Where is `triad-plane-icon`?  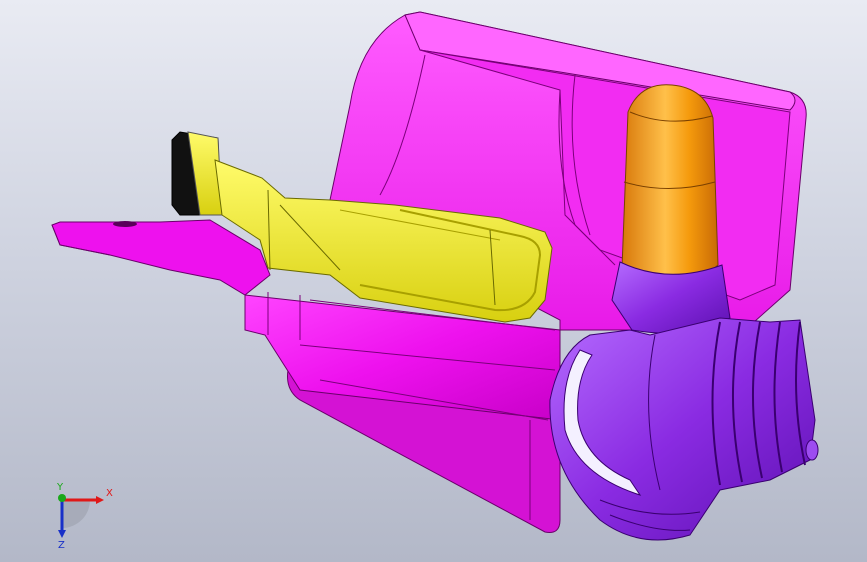 triad-plane-icon is located at coordinates (76, 514).